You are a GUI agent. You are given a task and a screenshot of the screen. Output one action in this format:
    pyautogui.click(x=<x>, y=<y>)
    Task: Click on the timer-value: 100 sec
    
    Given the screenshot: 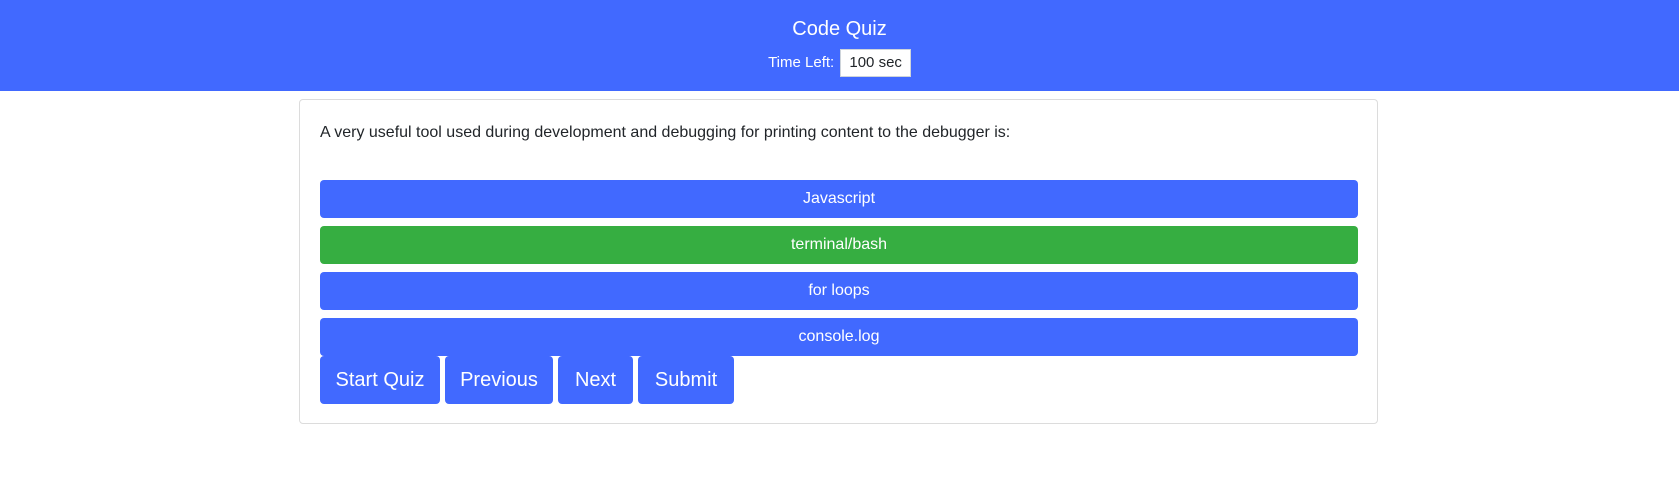 What is the action you would take?
    pyautogui.click(x=875, y=63)
    